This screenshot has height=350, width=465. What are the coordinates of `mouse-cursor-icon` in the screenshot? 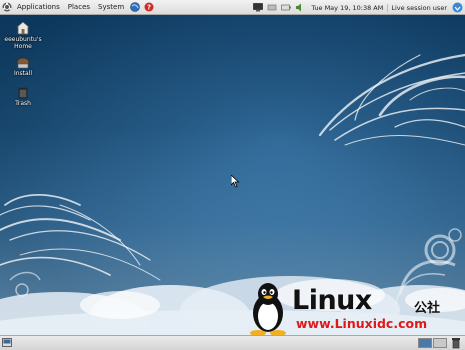 It's located at (235, 181).